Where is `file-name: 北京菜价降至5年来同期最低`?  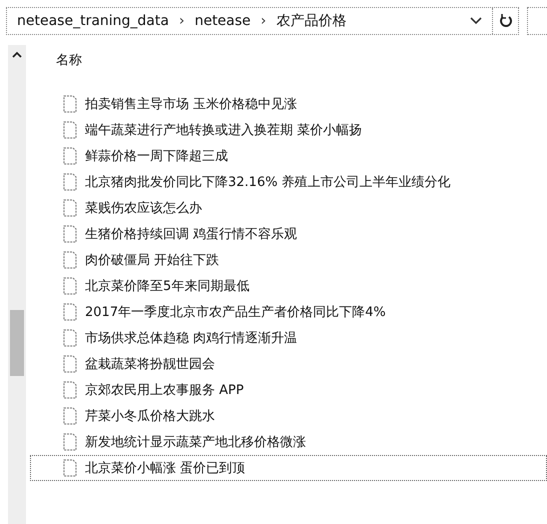 file-name: 北京菜价降至5年来同期最低 is located at coordinates (167, 286).